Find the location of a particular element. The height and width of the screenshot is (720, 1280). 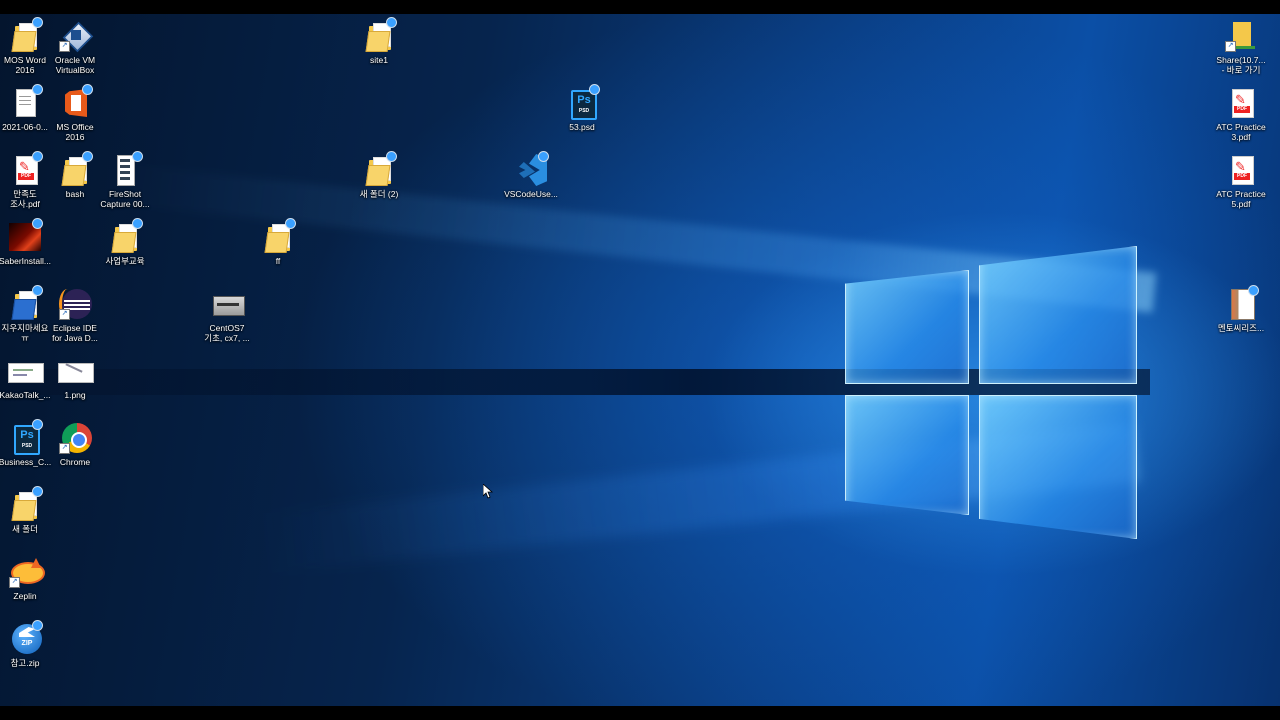

desktop-icon-mos-word: MOS Word 2016 is located at coordinates (25, 46).